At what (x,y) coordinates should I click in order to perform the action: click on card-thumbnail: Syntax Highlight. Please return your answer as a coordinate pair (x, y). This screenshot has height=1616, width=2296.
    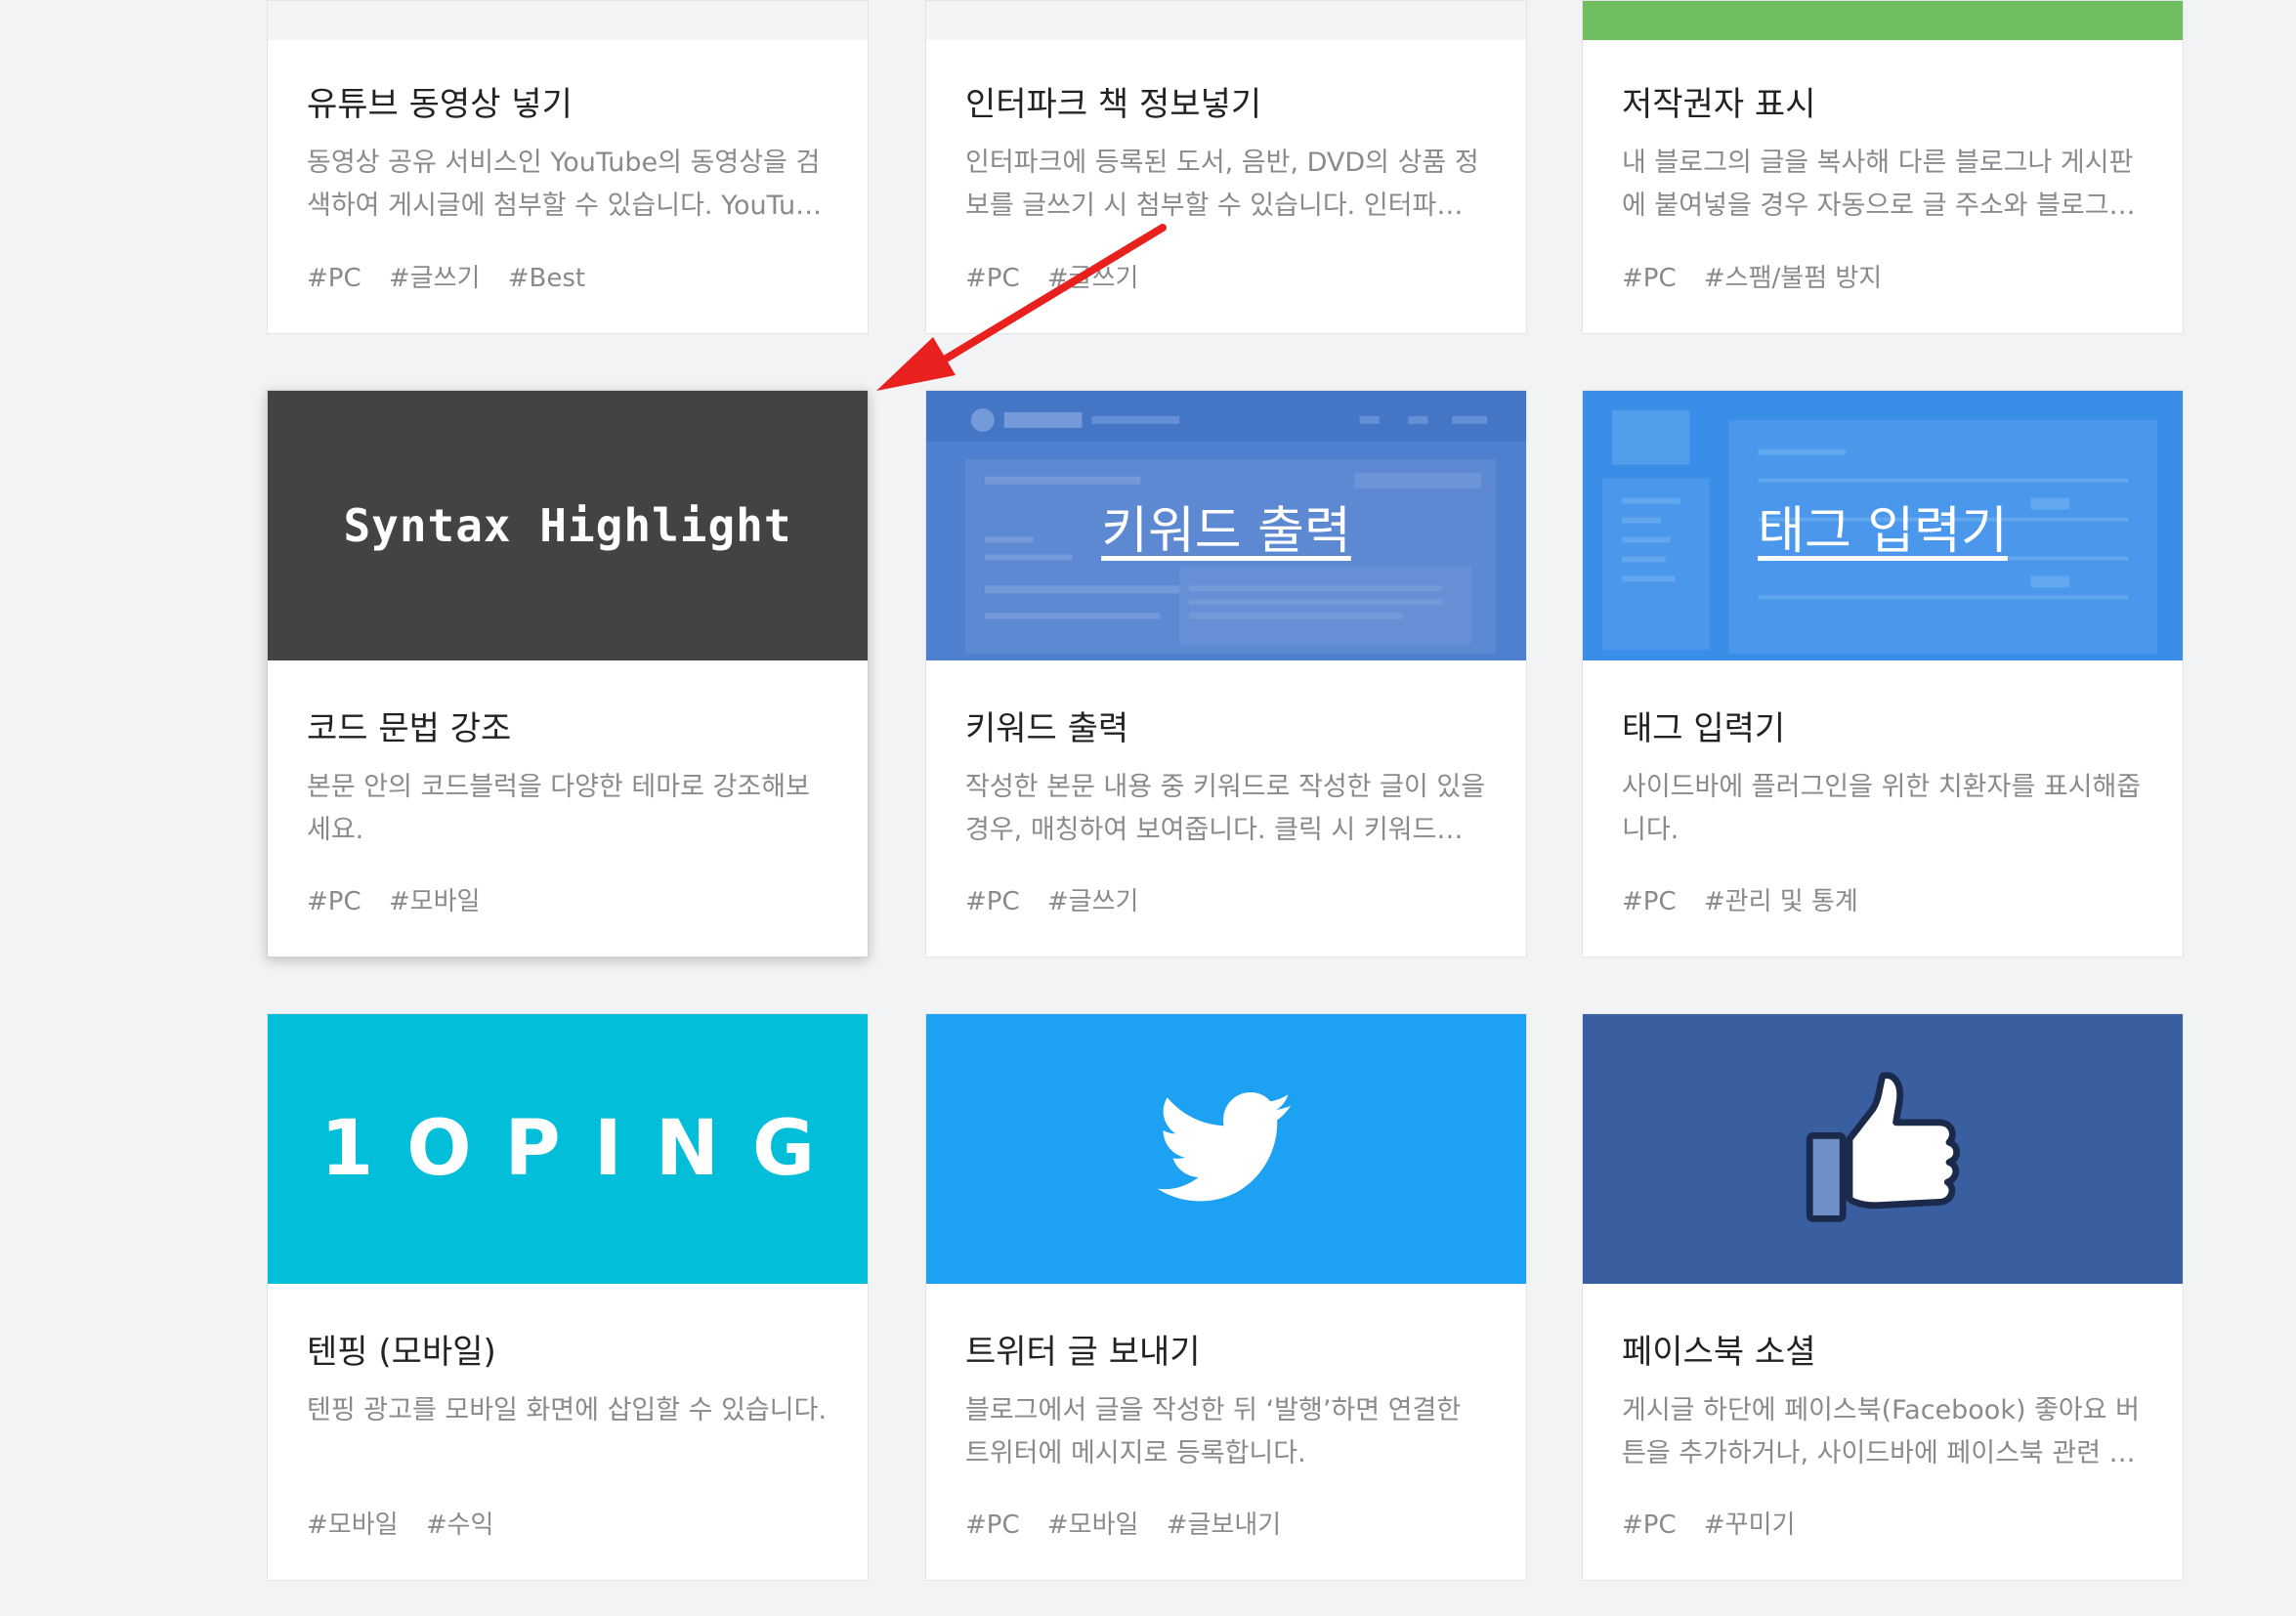
    Looking at the image, I should click on (568, 525).